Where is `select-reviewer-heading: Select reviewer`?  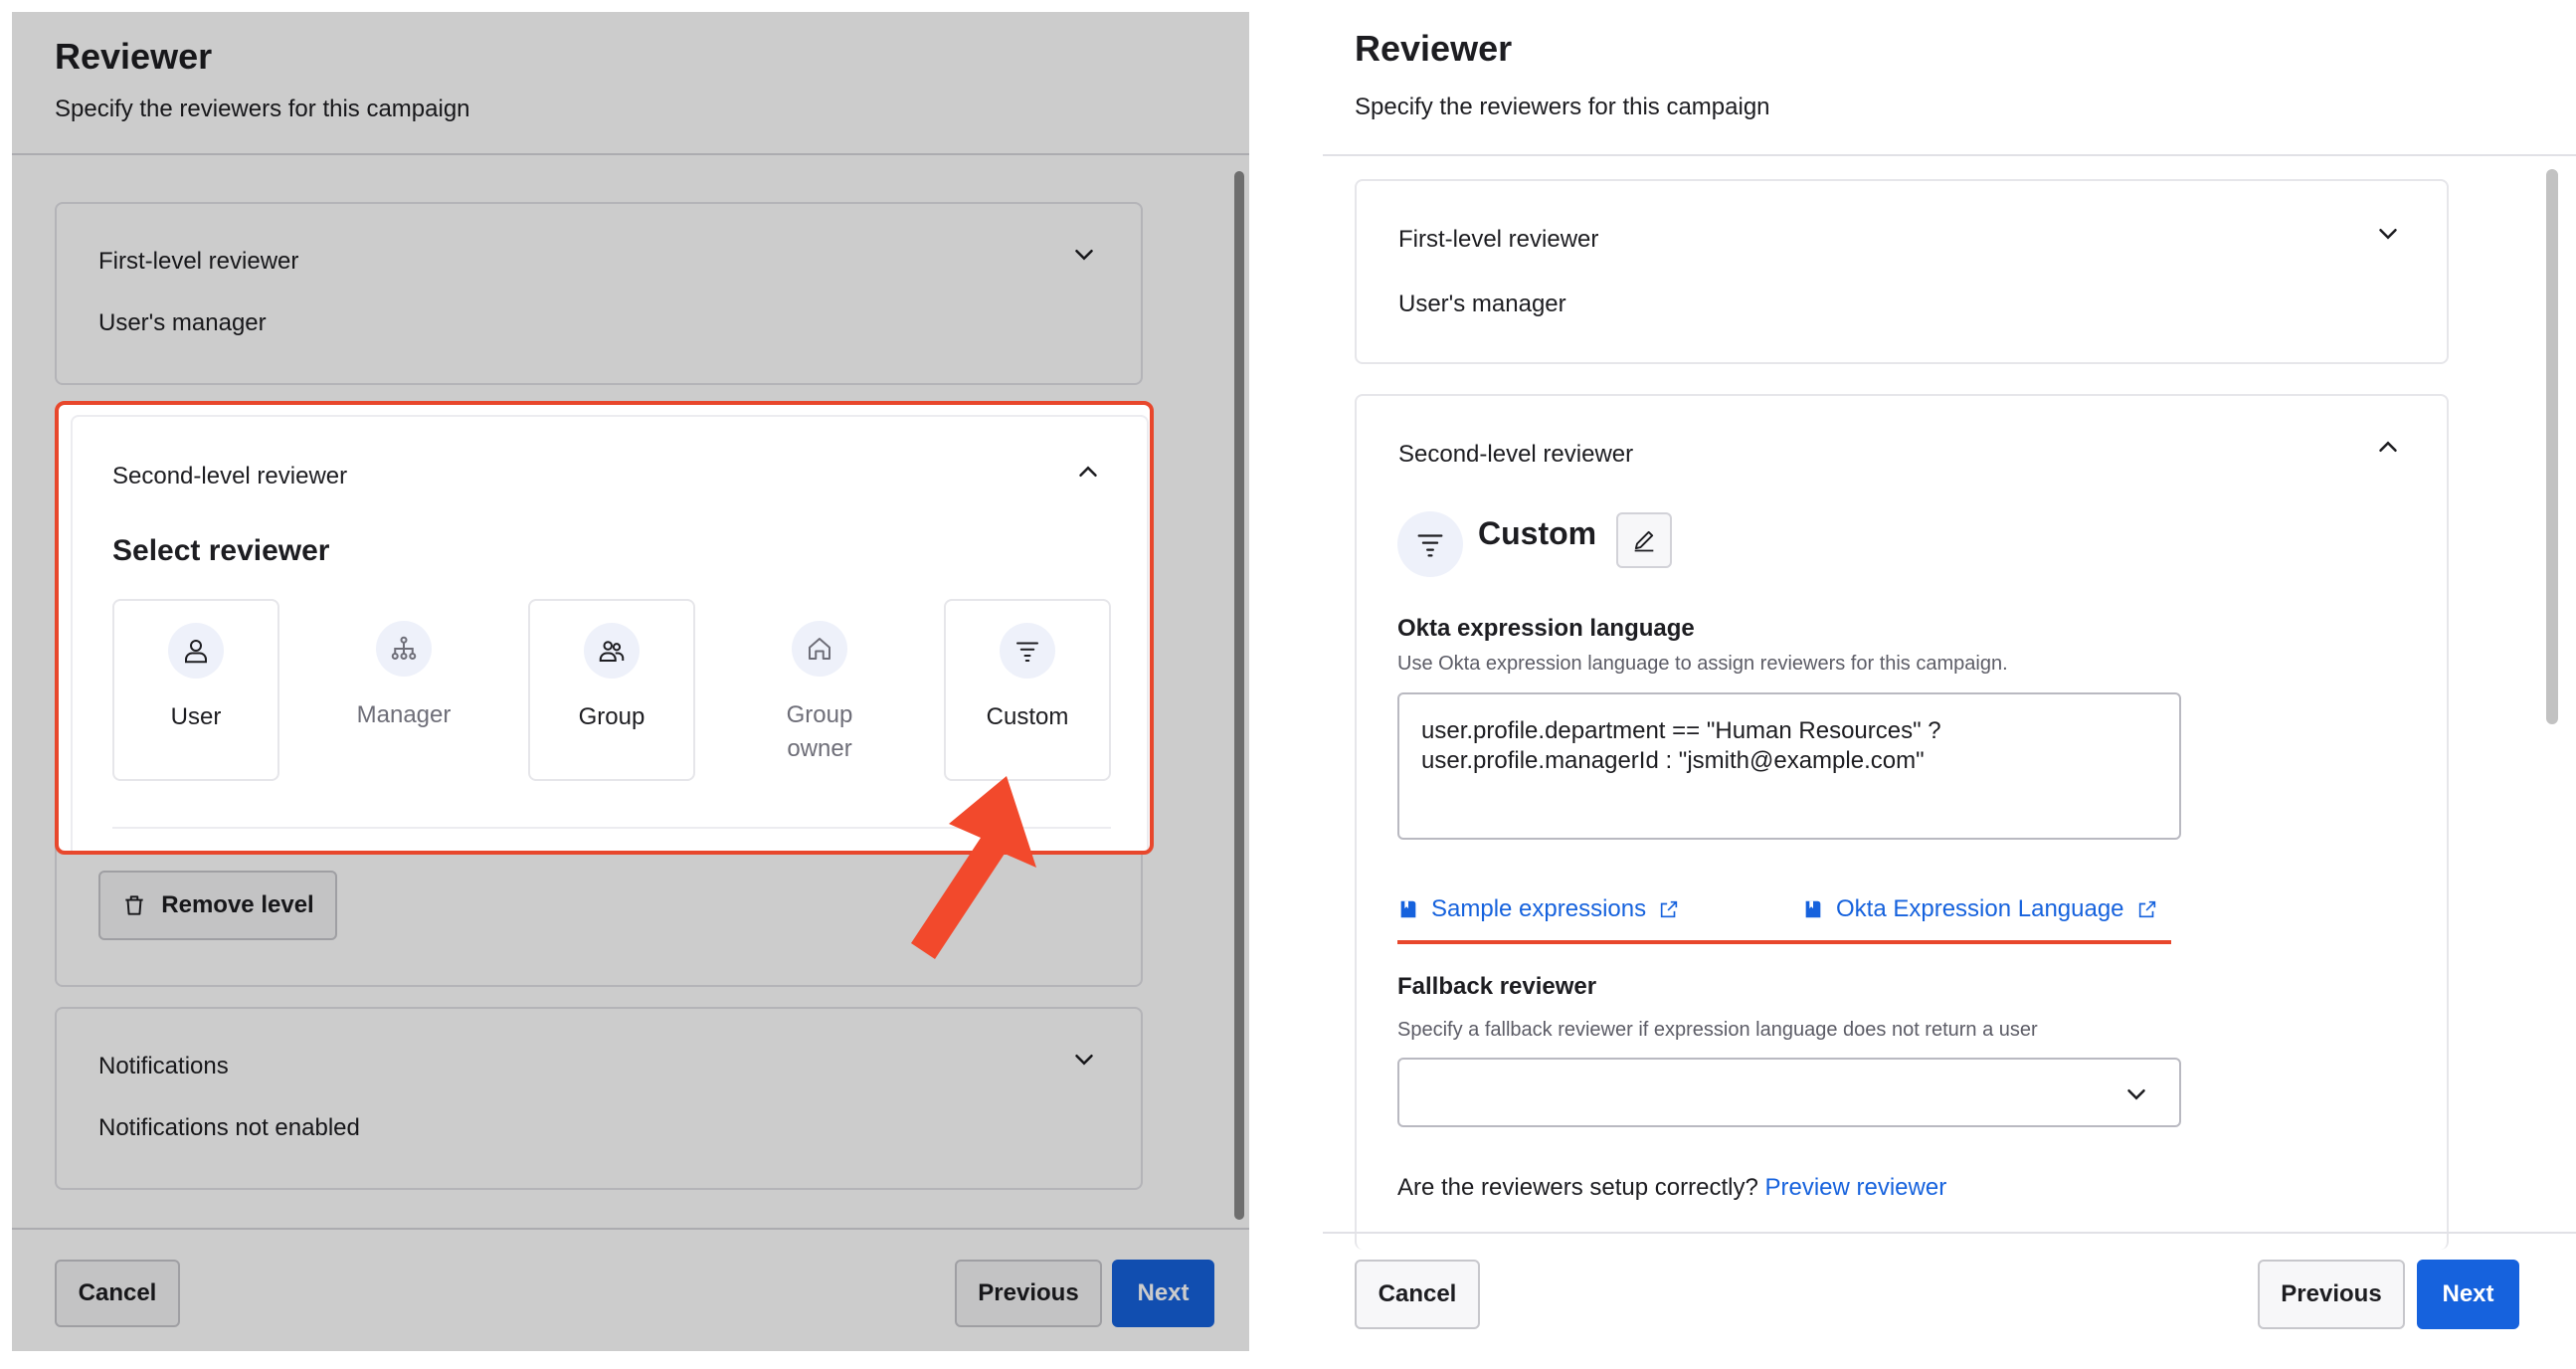
select-reviewer-heading: Select reviewer is located at coordinates (221, 551).